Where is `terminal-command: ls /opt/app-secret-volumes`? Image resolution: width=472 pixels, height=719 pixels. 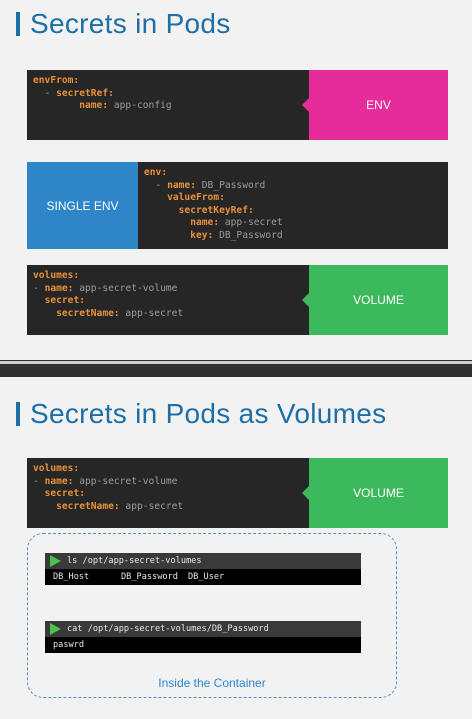 terminal-command: ls /opt/app-secret-volumes is located at coordinates (134, 561).